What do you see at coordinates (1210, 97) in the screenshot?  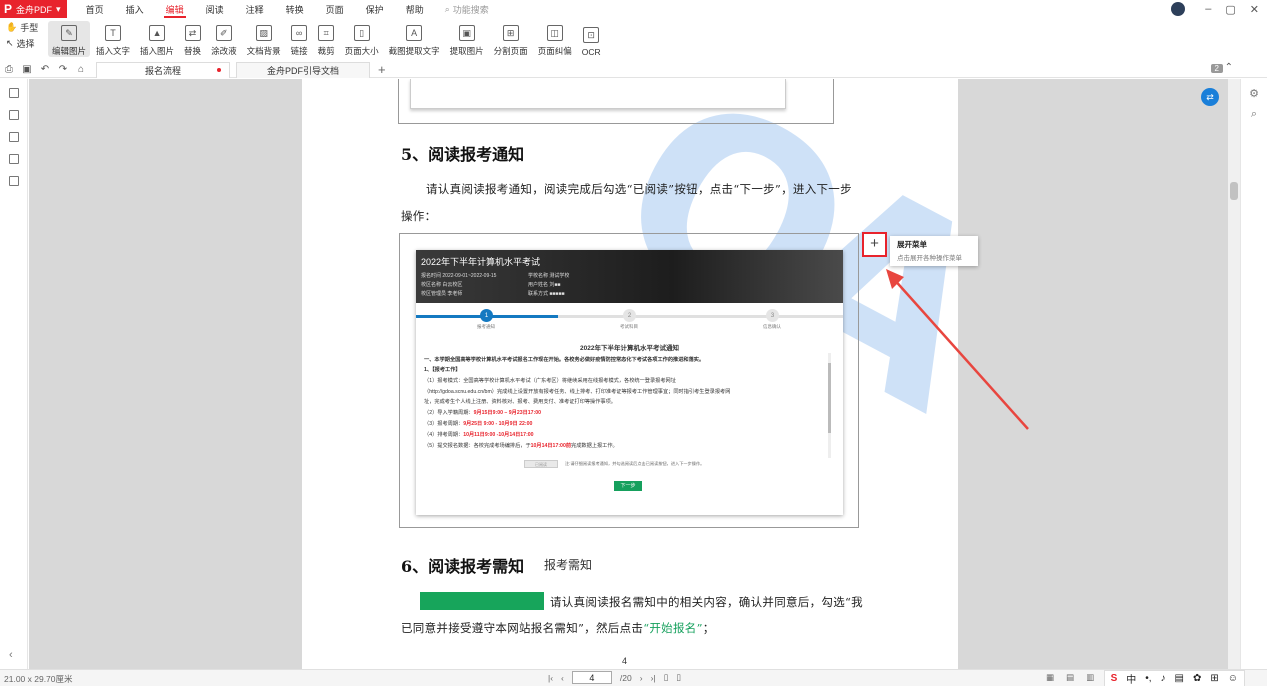 I see `translate-float-button: ⇄` at bounding box center [1210, 97].